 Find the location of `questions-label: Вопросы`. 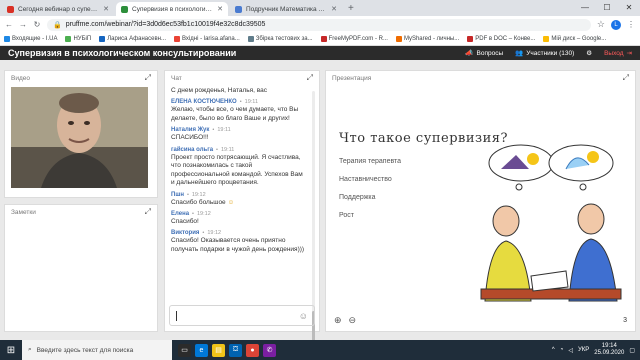

questions-label: Вопросы is located at coordinates (490, 53).